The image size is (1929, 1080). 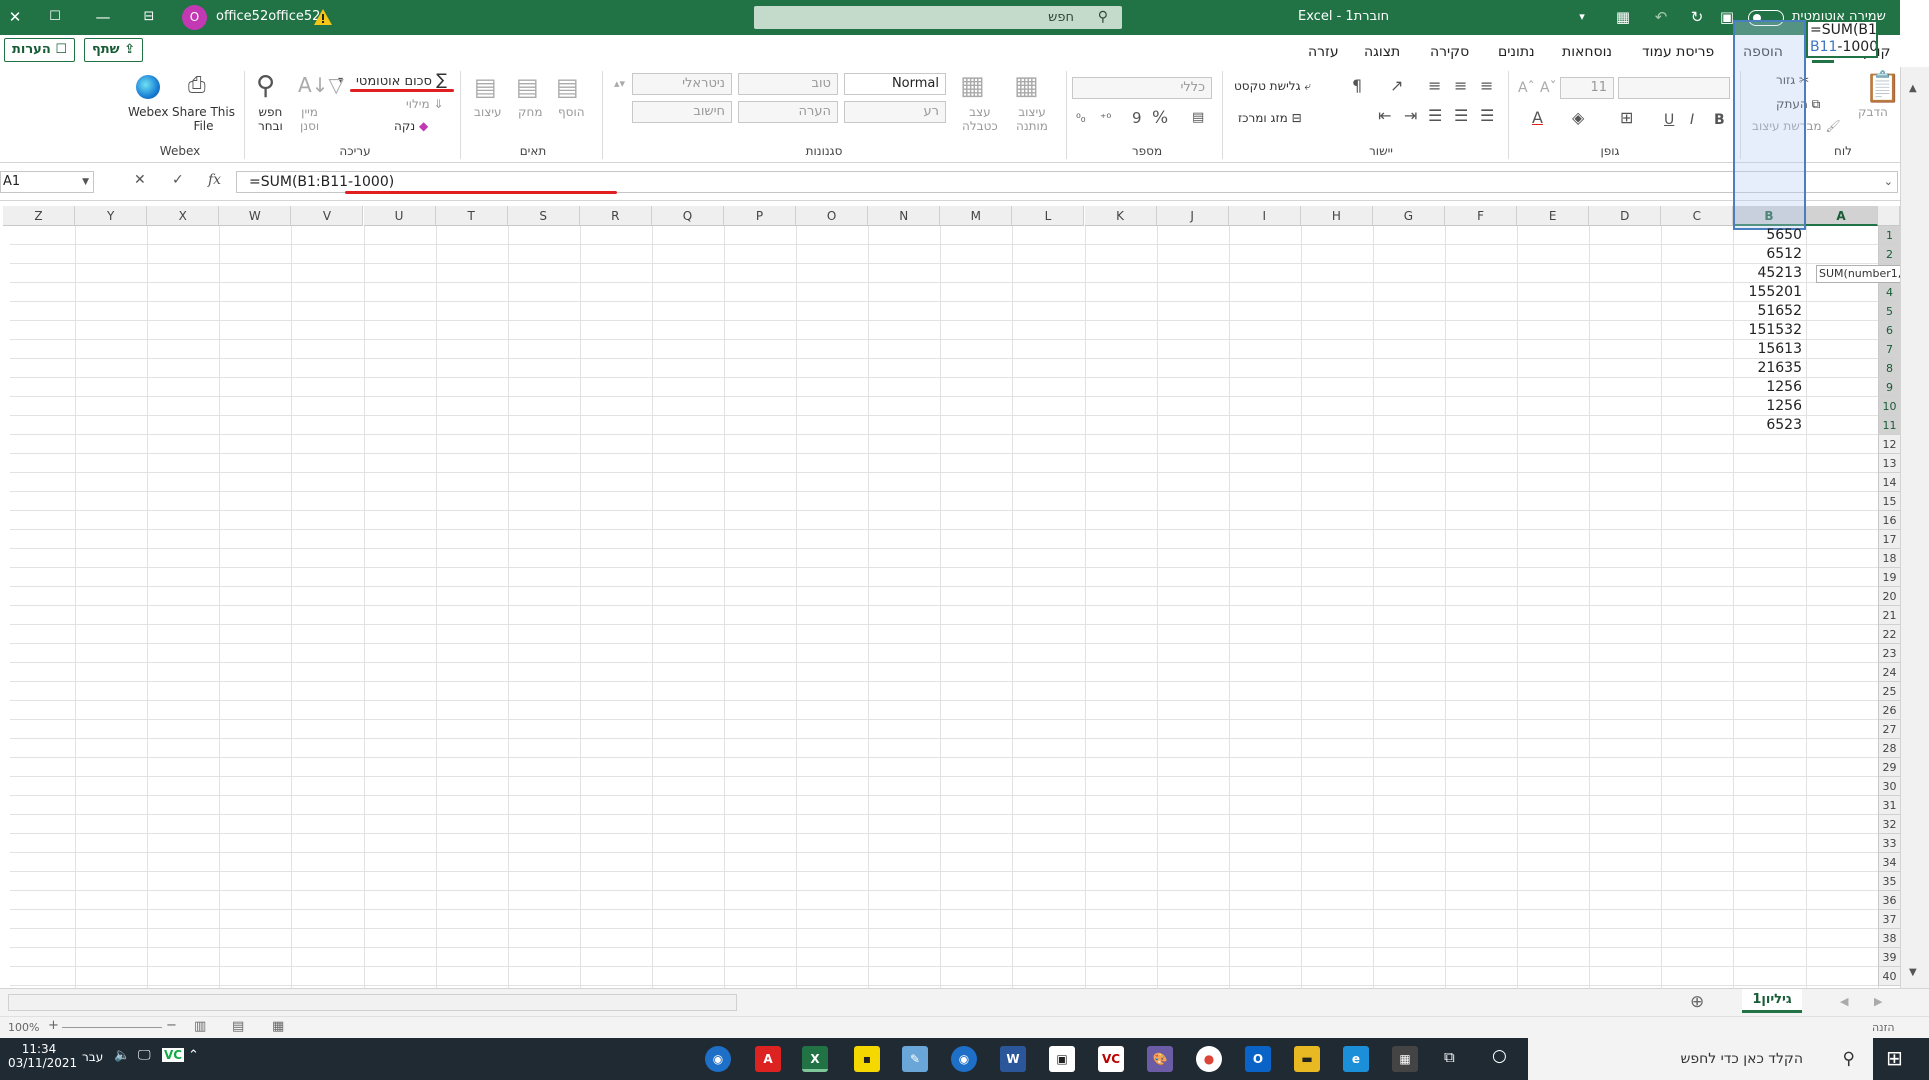 I want to click on increase-font-icon: Aˆ, so click(x=1526, y=88).